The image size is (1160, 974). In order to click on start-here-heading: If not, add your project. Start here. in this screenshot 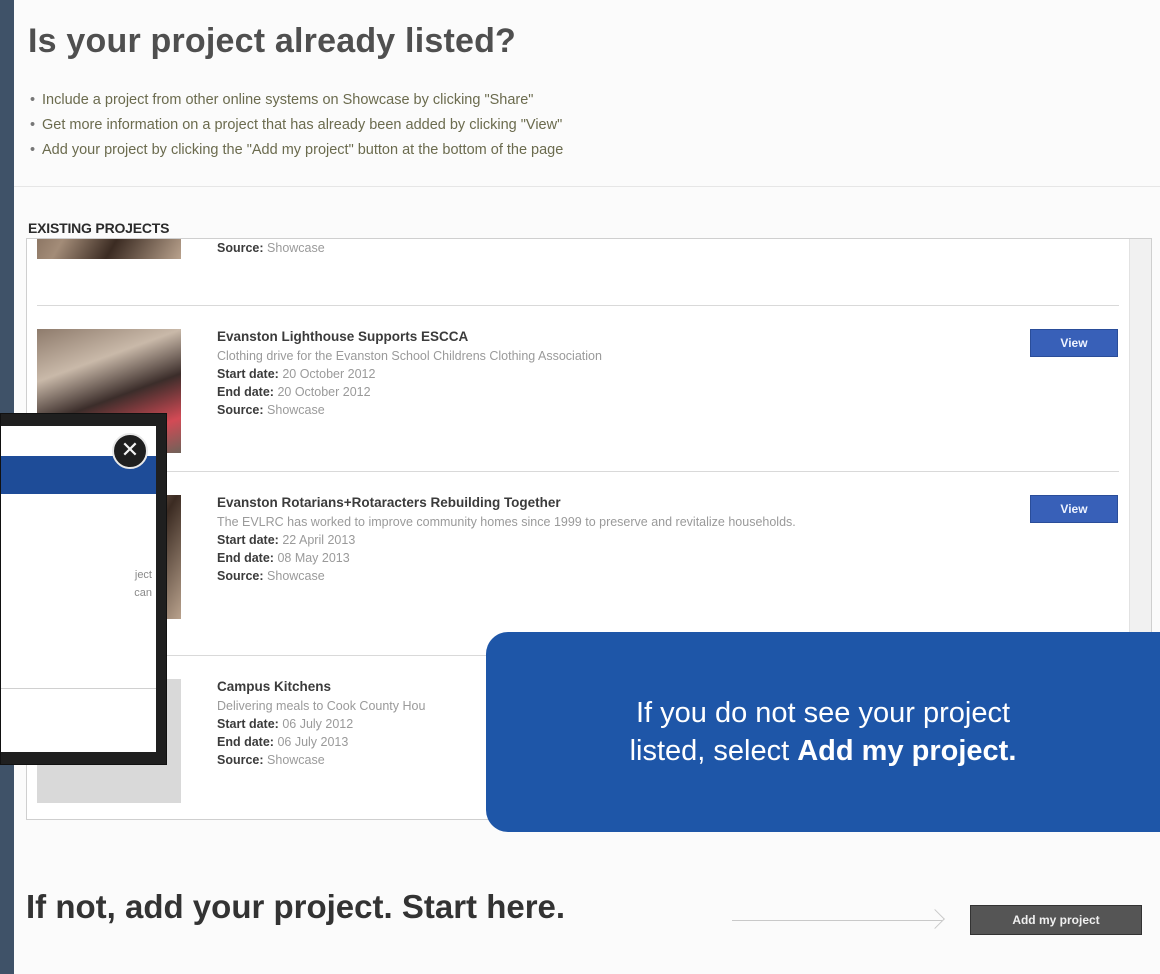, I will do `click(296, 906)`.